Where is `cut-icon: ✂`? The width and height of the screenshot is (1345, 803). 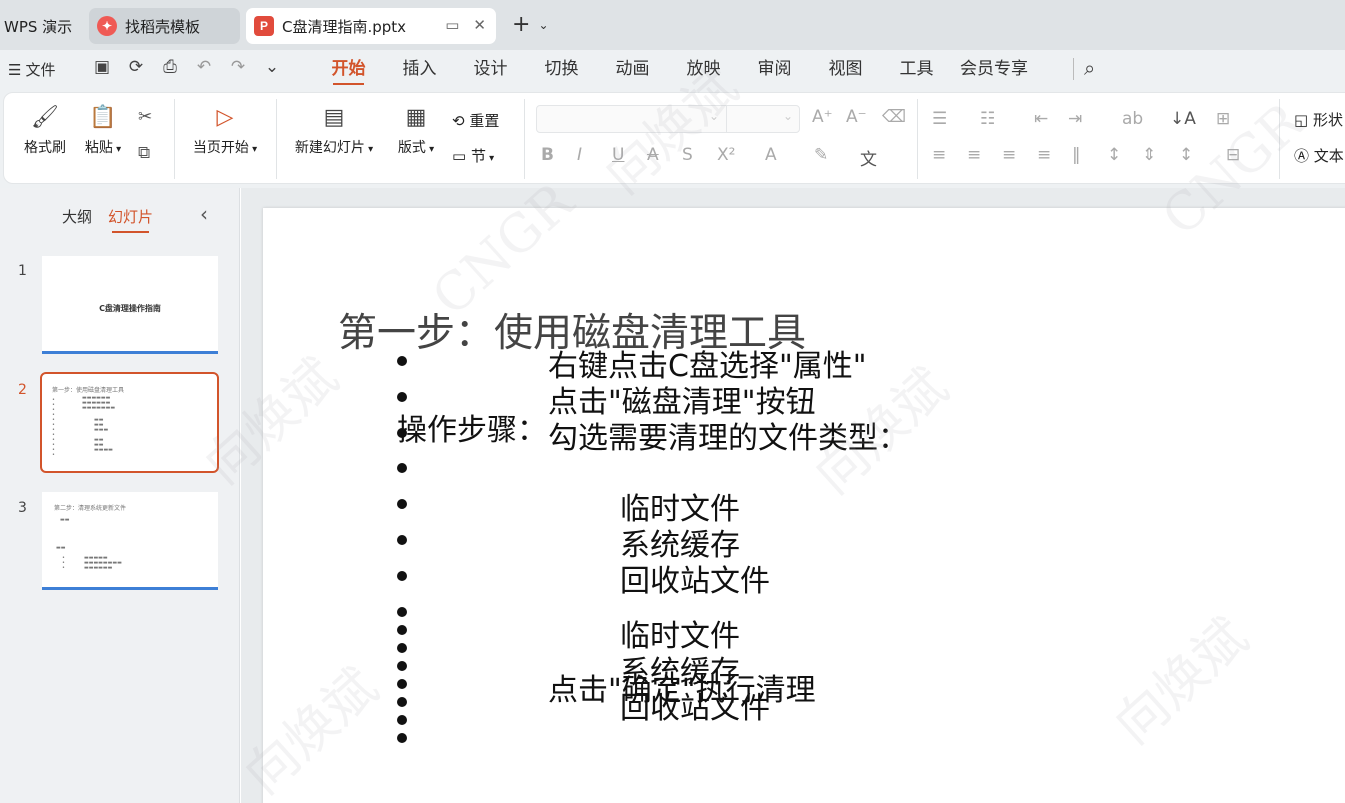
cut-icon: ✂ is located at coordinates (145, 117).